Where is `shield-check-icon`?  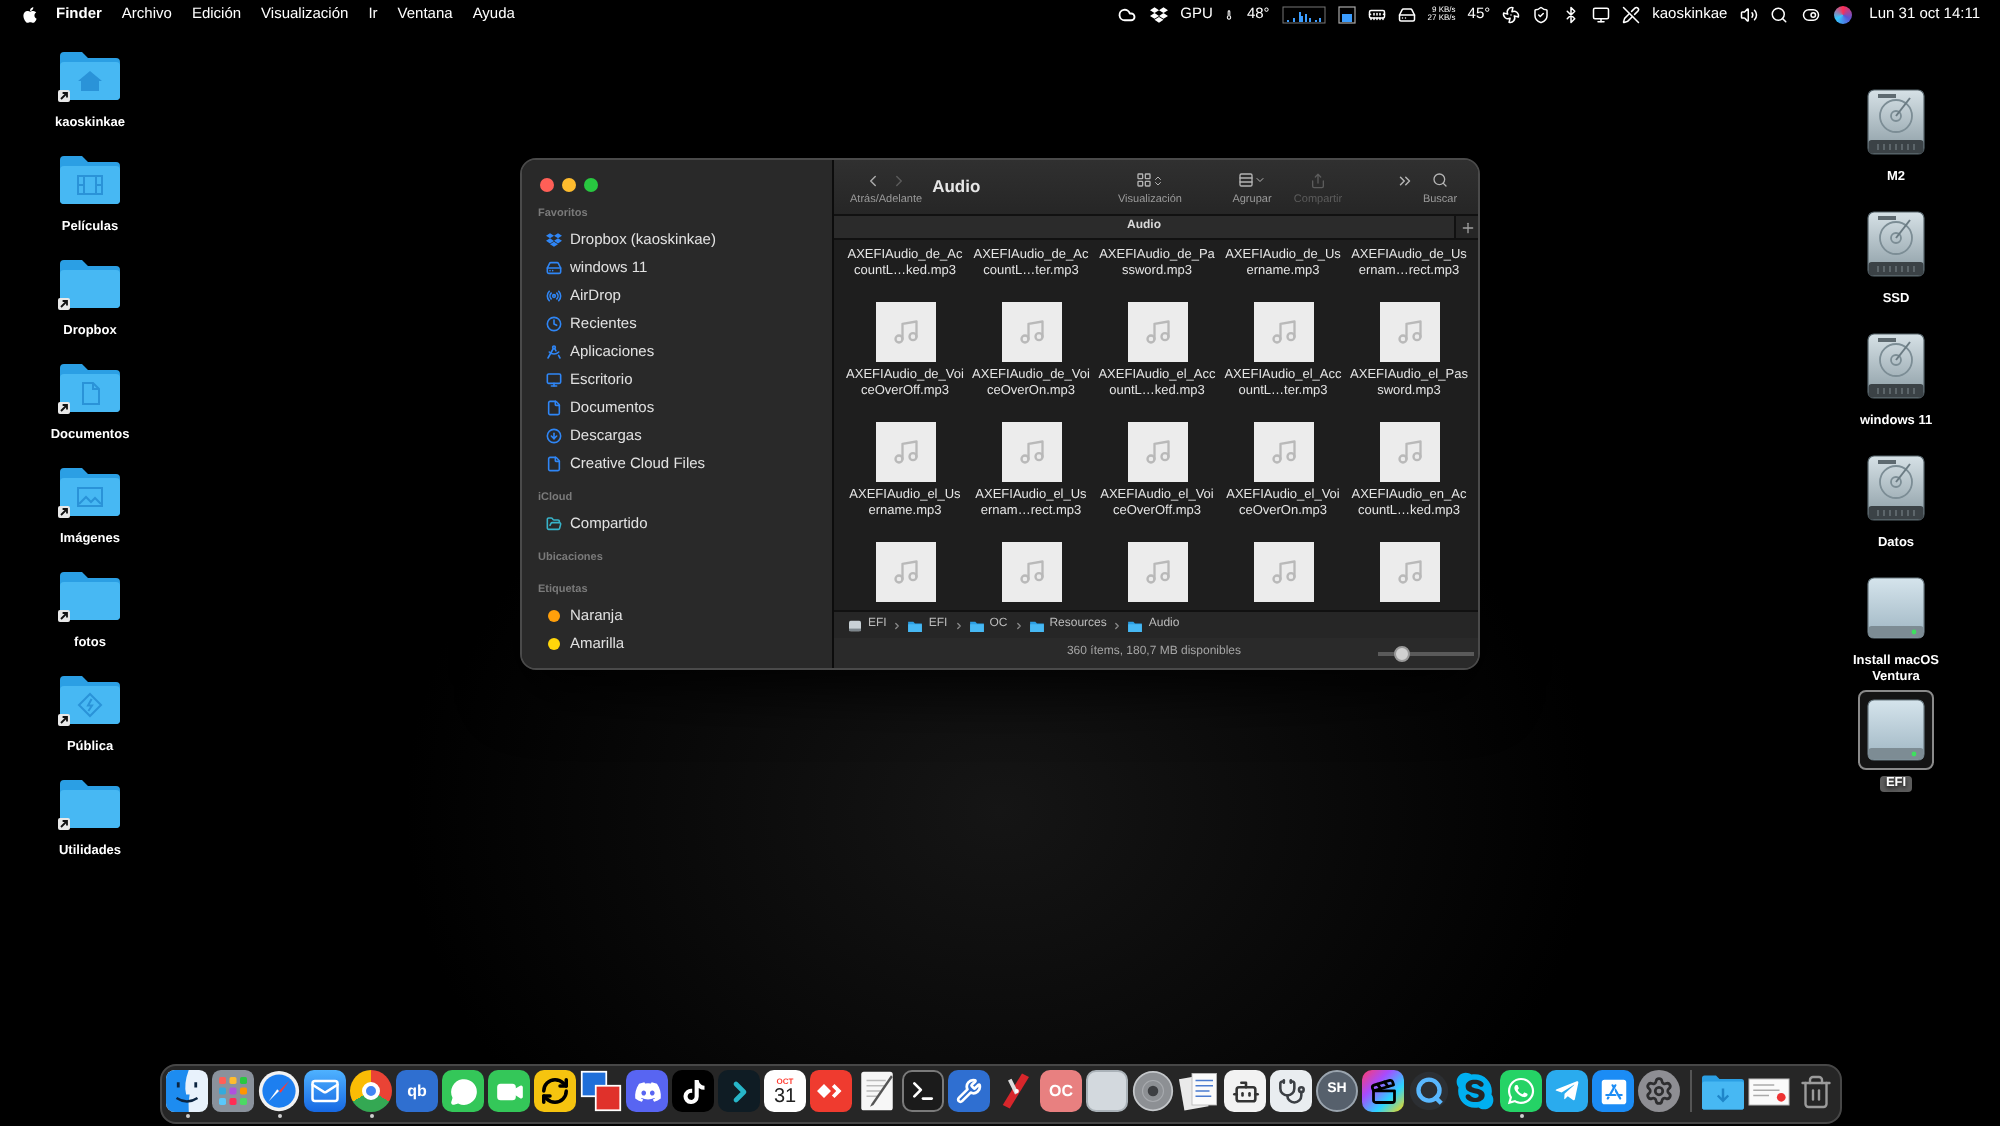
shield-check-icon is located at coordinates (1541, 14).